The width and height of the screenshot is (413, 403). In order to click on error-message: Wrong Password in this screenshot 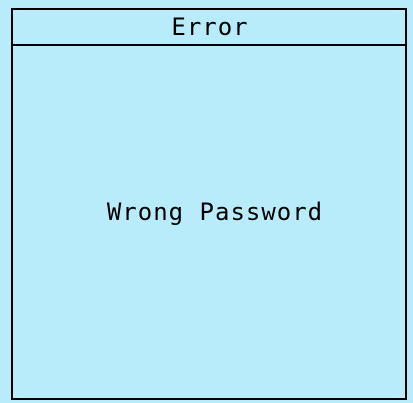, I will do `click(215, 212)`.